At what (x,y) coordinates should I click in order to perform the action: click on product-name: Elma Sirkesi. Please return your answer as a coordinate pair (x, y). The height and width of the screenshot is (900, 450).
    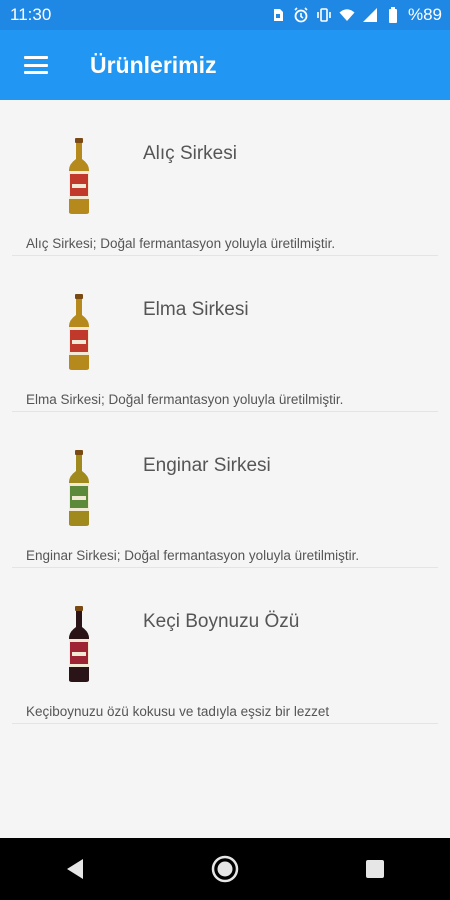
    Looking at the image, I should click on (196, 309).